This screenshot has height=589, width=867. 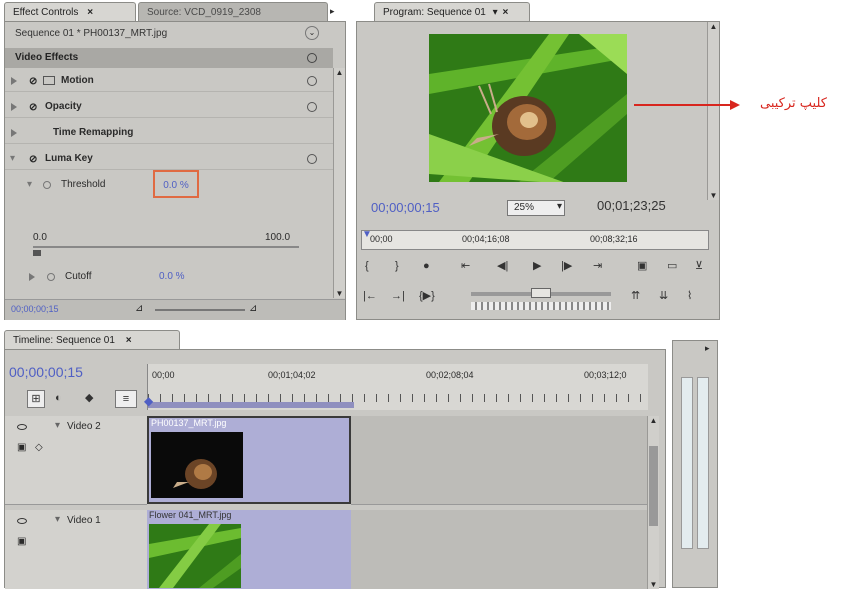 I want to click on output-icon: ▭, so click(x=672, y=266).